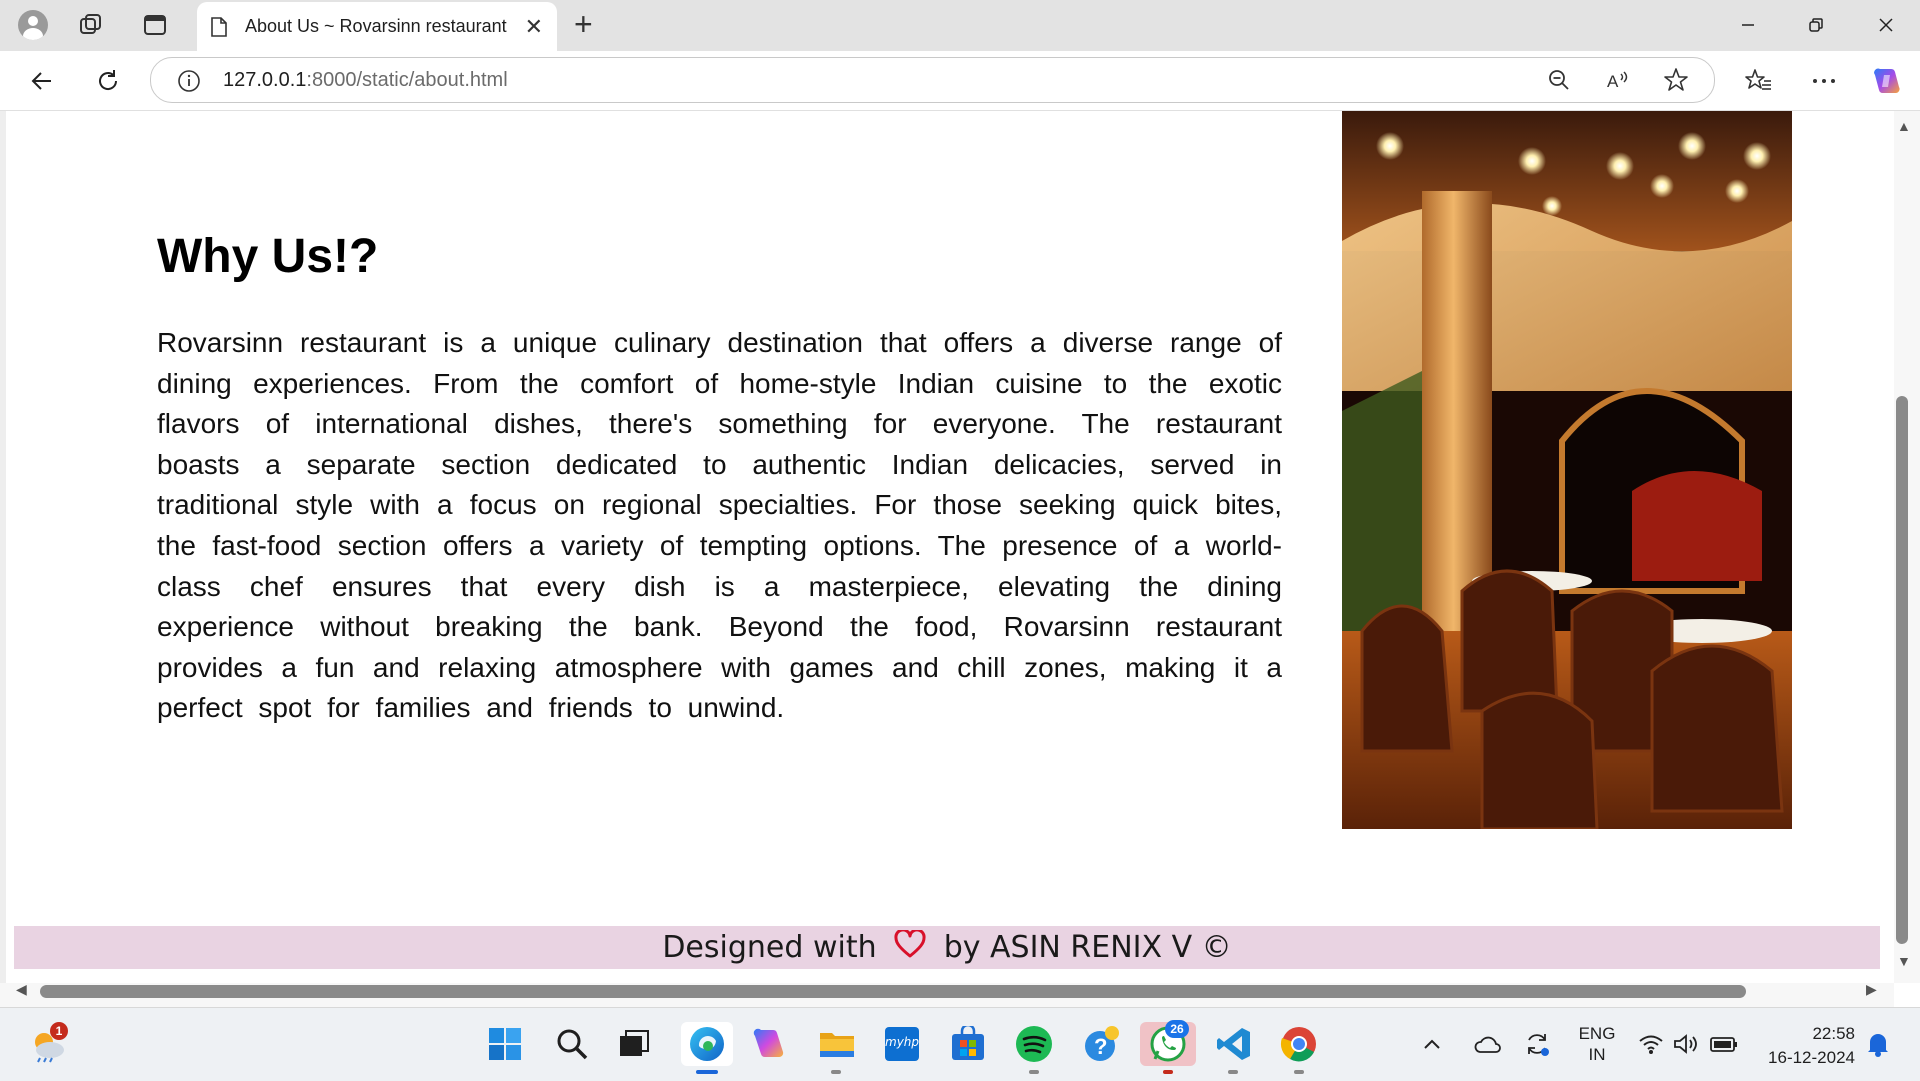 The height and width of the screenshot is (1081, 1920). What do you see at coordinates (1087, 947) in the screenshot?
I see `footer-suffix: by ASIN RENIX V ©` at bounding box center [1087, 947].